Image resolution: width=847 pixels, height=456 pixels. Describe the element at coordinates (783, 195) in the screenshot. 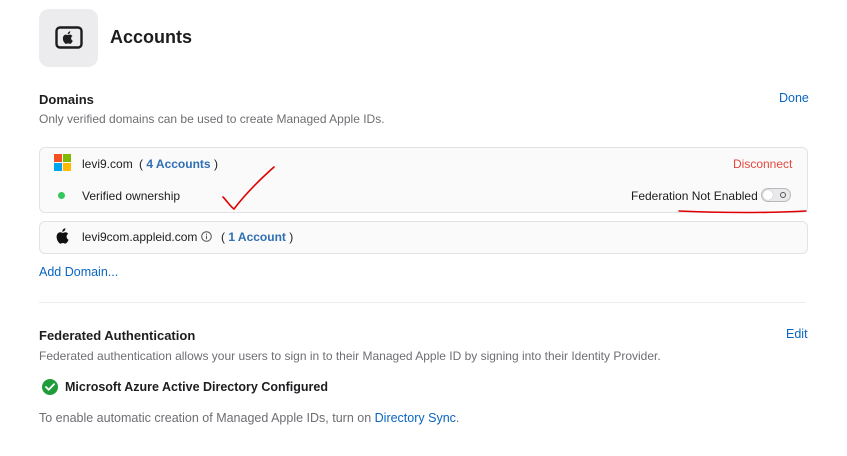

I see `toggle-off-indicator` at that location.